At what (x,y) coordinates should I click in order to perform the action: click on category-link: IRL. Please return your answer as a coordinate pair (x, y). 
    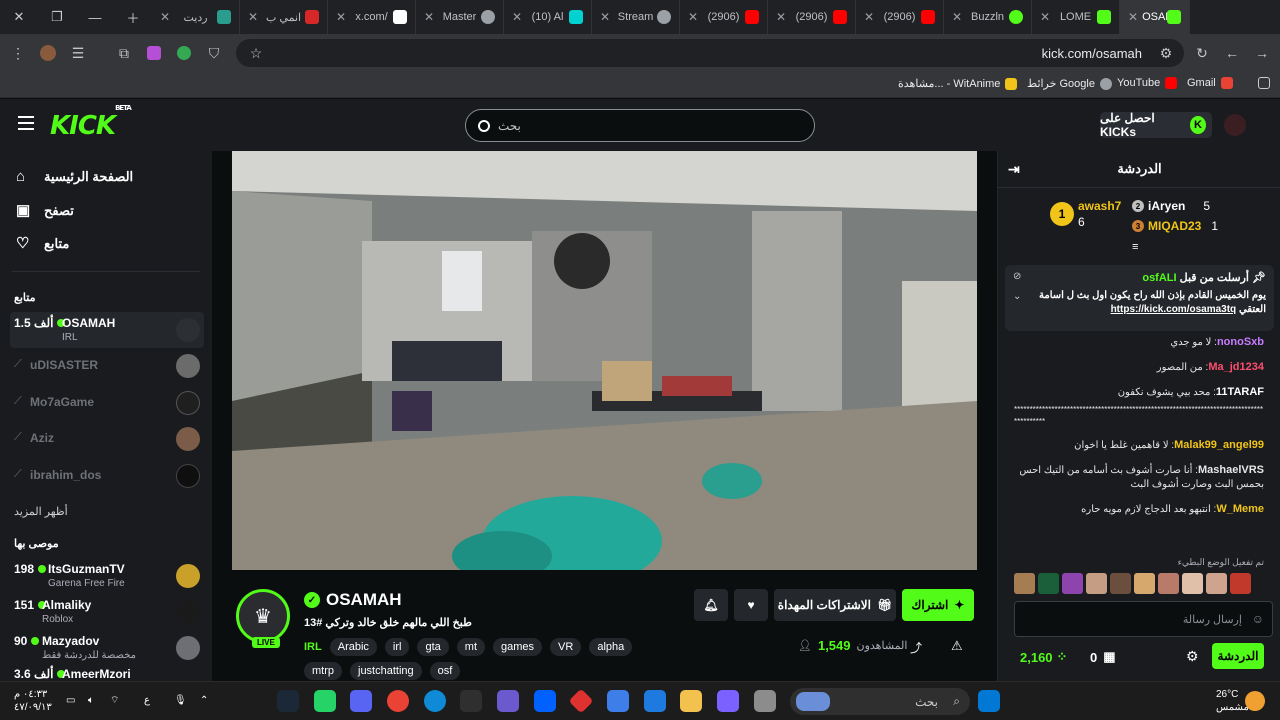
    Looking at the image, I should click on (313, 647).